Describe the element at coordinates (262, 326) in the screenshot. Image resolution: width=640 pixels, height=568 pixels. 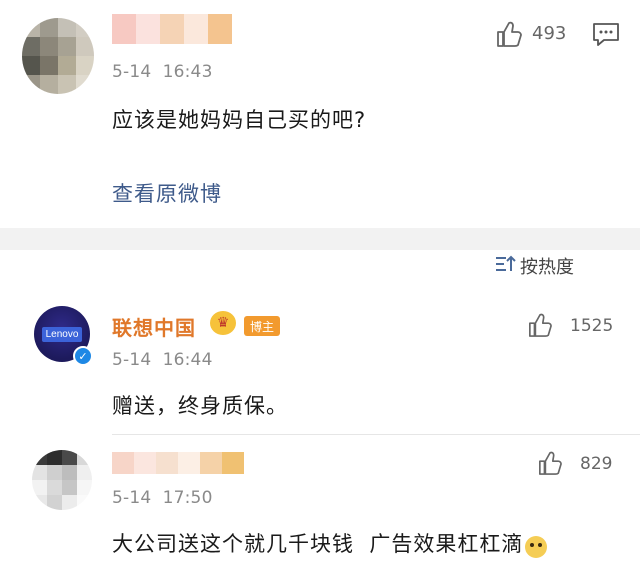
I see `blogger-badge: 博主` at that location.